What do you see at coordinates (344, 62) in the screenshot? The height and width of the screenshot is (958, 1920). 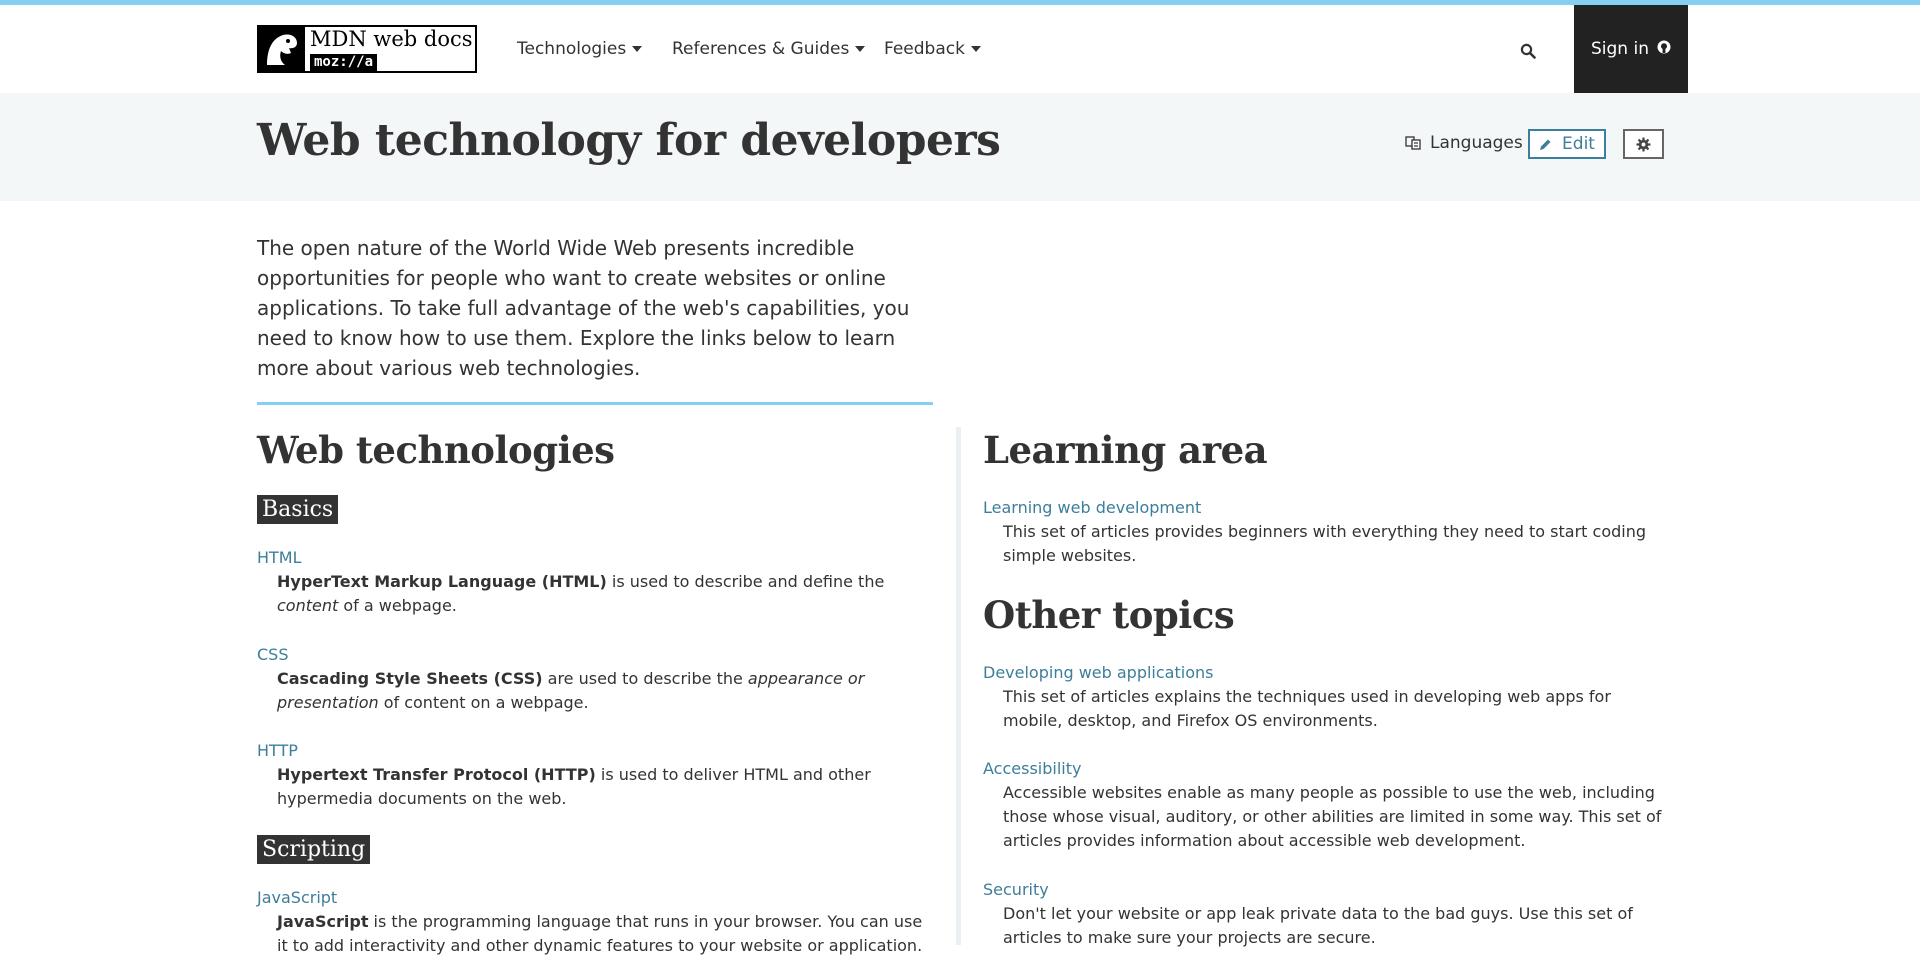 I see `logo-subtitle: moz://a` at bounding box center [344, 62].